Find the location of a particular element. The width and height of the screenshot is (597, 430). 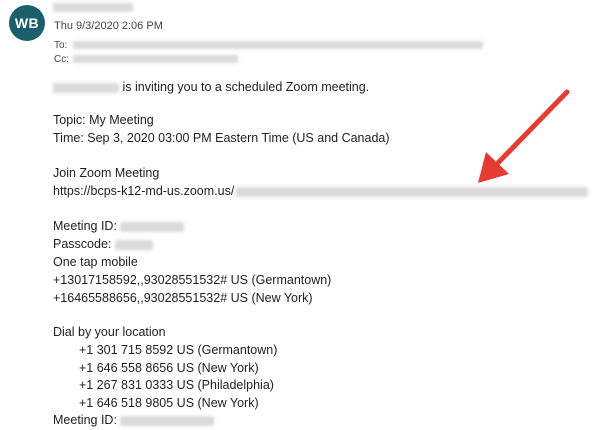

cc-row: Cc: is located at coordinates (146, 59).